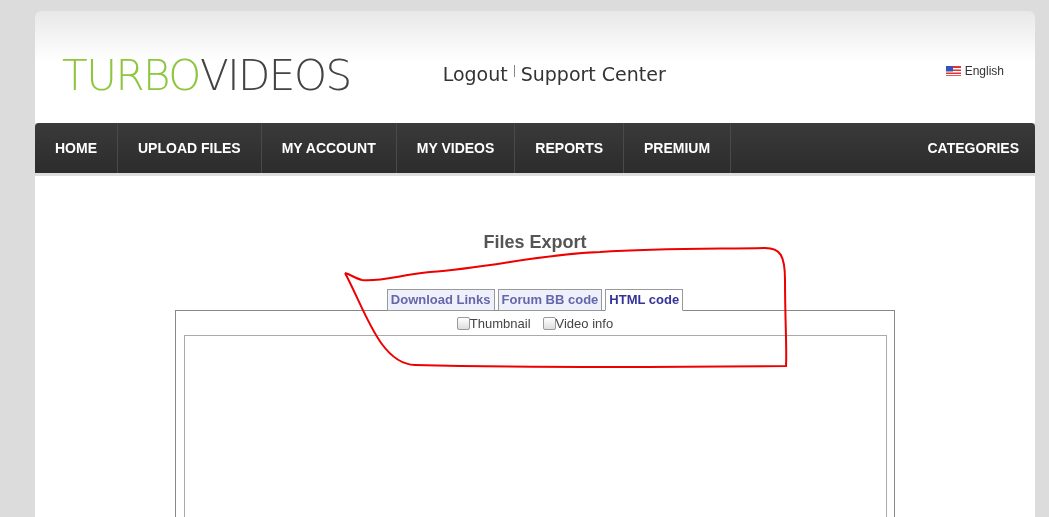 This screenshot has width=1049, height=517. I want to click on nav-item: REPORTS, so click(570, 148).